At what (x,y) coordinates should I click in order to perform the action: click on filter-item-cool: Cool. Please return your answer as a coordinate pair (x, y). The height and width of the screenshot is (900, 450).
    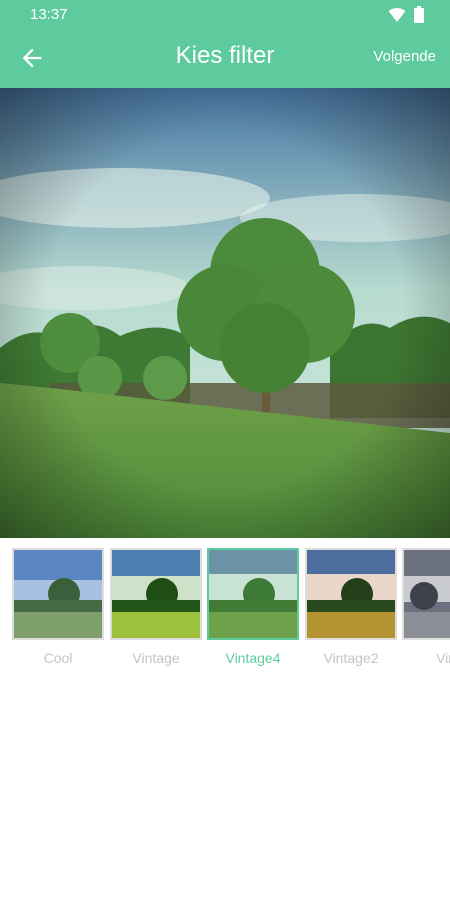
    Looking at the image, I should click on (58, 607).